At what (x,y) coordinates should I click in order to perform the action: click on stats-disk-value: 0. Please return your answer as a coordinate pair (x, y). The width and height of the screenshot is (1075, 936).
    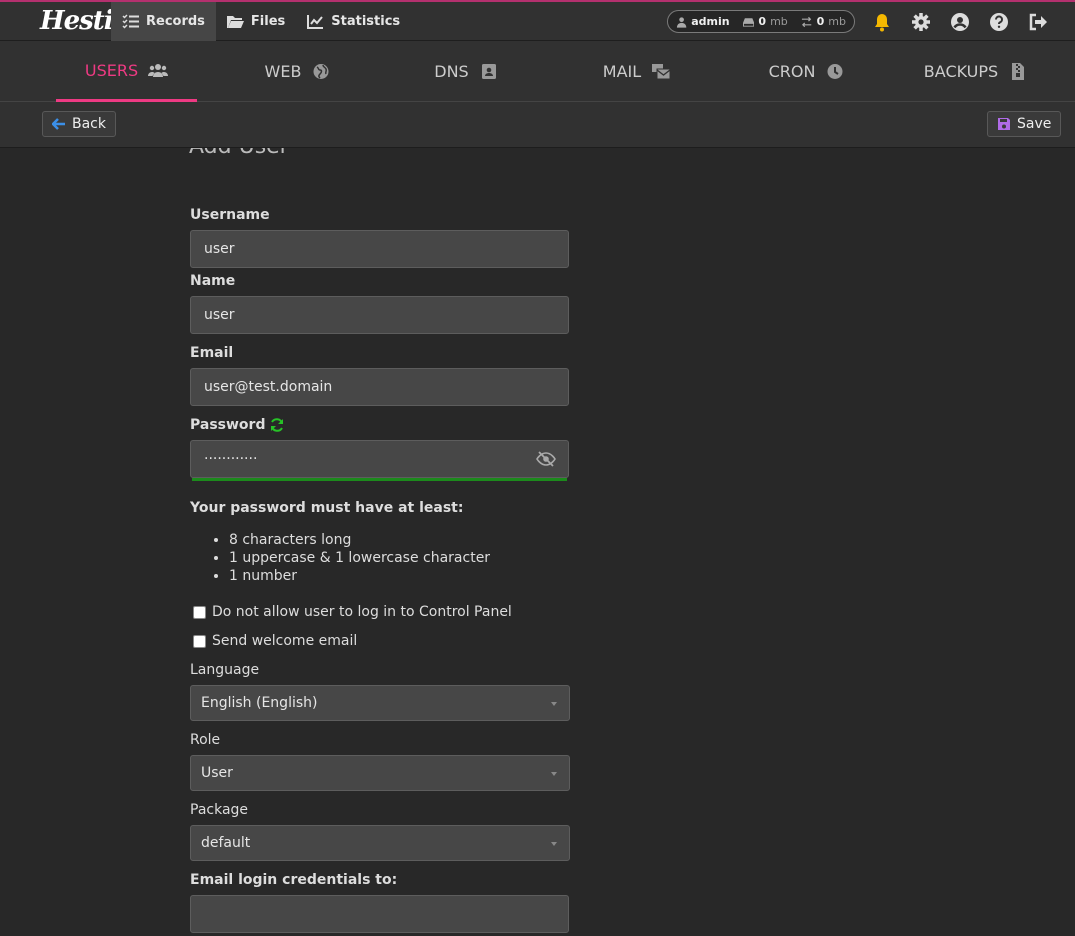
    Looking at the image, I should click on (762, 21).